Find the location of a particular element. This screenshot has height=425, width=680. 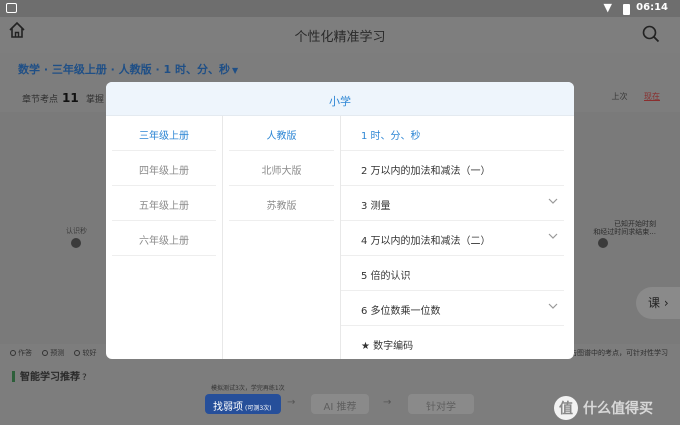

unit-label: 5 倍的认识 is located at coordinates (386, 276).